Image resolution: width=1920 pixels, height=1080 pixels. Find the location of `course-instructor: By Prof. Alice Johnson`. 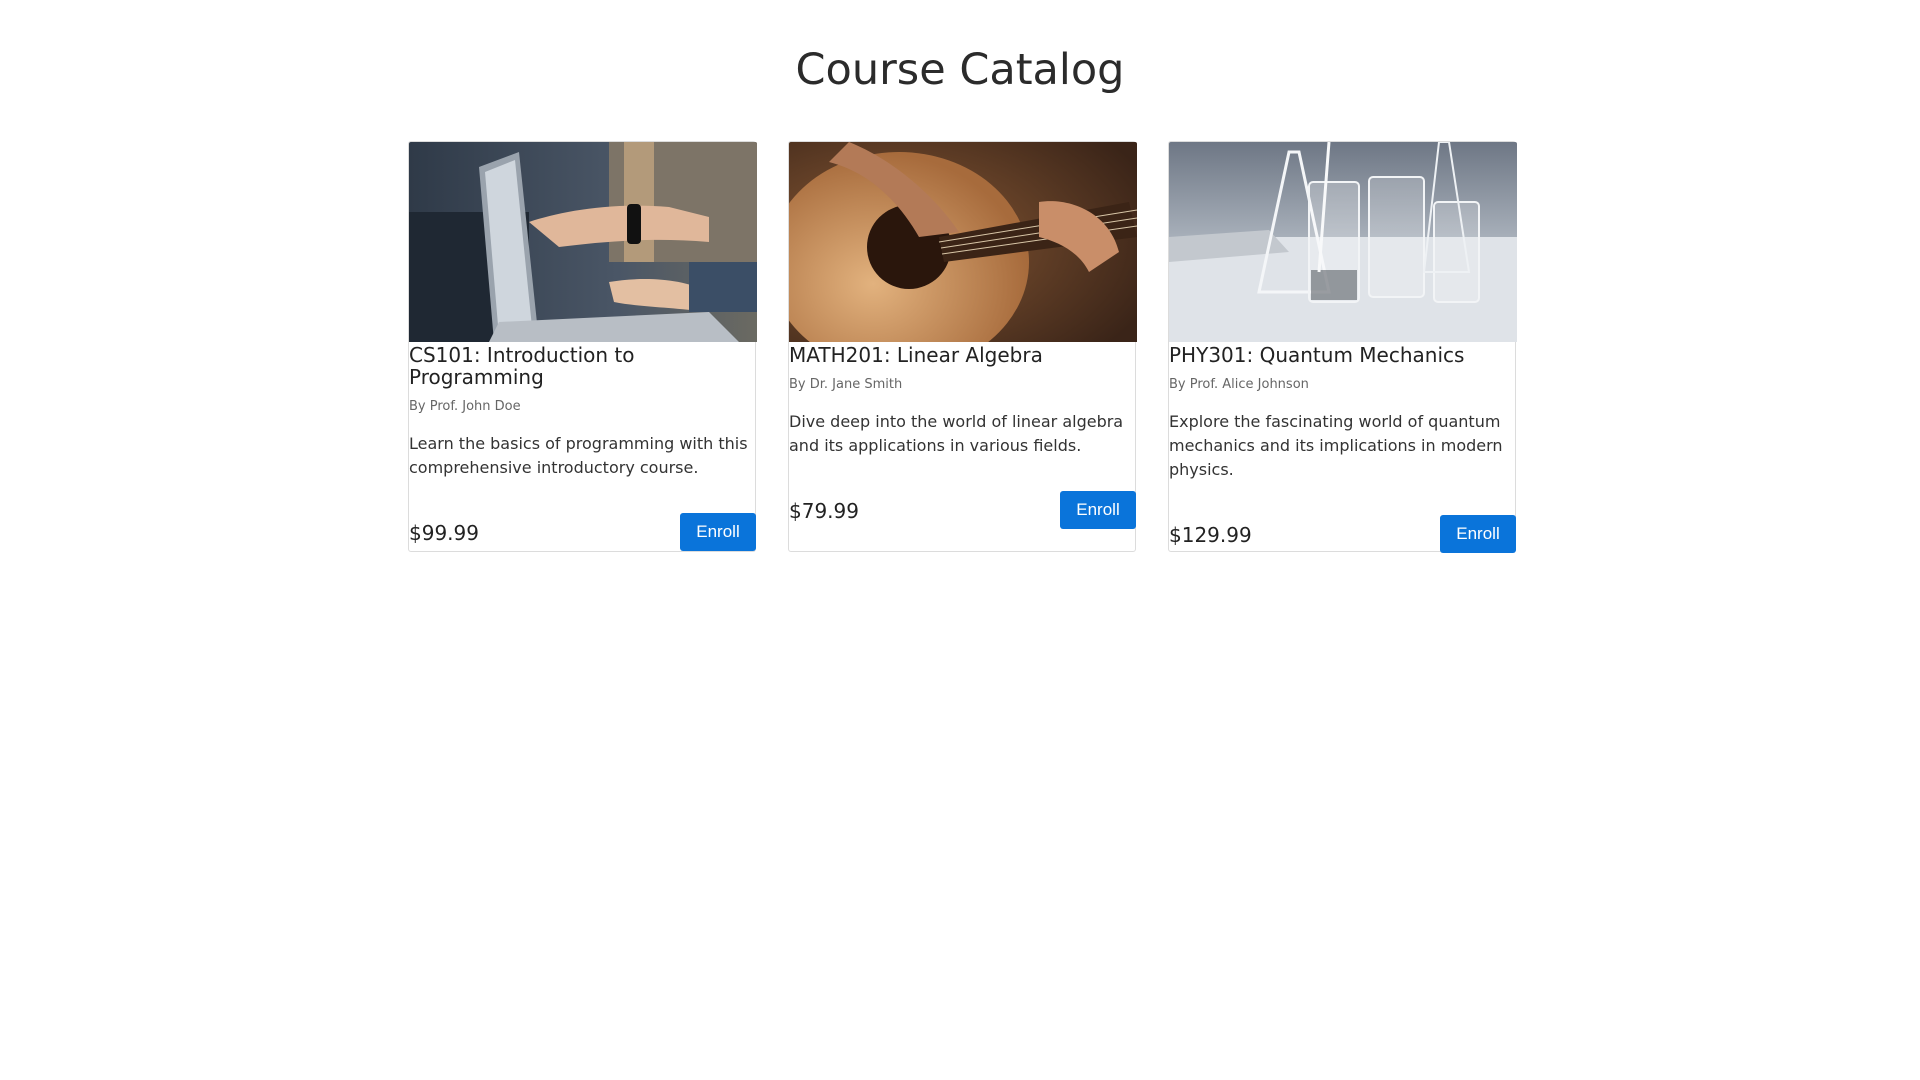

course-instructor: By Prof. Alice Johnson is located at coordinates (1239, 384).